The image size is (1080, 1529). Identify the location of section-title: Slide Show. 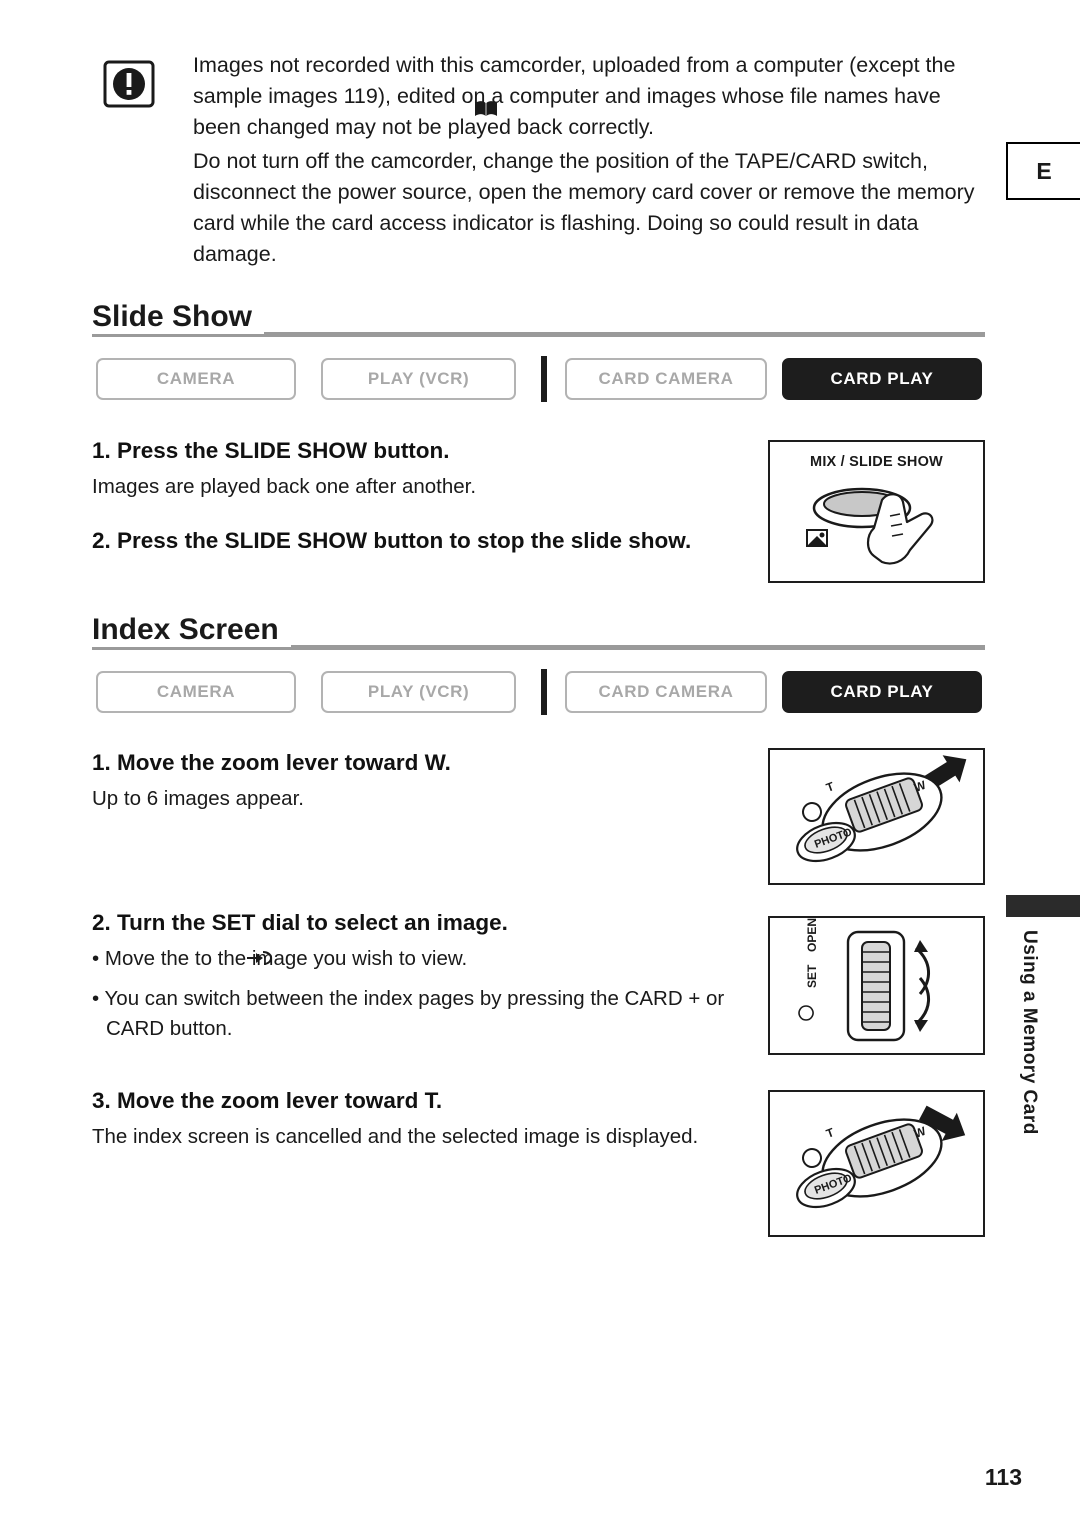
(178, 317).